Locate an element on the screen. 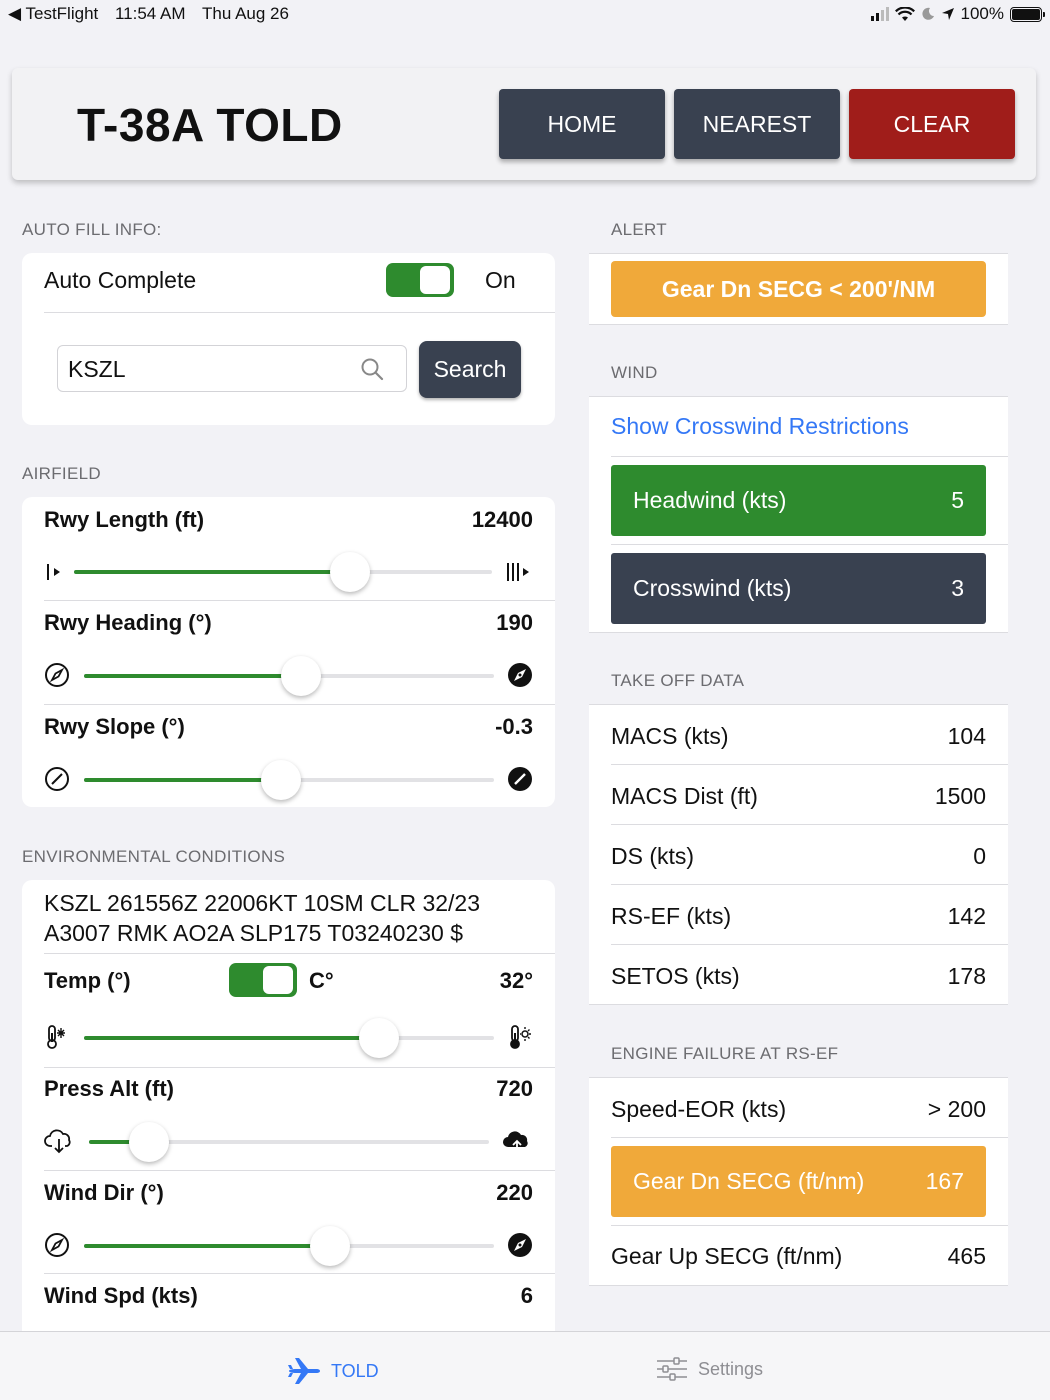 This screenshot has width=1050, height=1400. back-app-label: TestFlight is located at coordinates (62, 13).